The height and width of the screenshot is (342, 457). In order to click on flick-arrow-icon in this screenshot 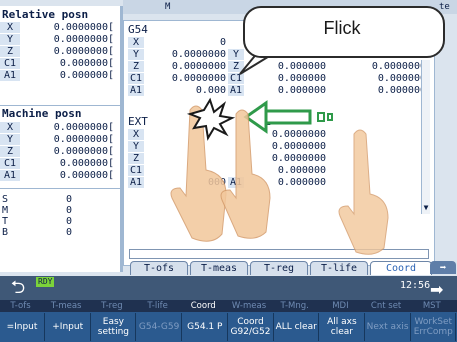, I will do `click(288, 117)`.